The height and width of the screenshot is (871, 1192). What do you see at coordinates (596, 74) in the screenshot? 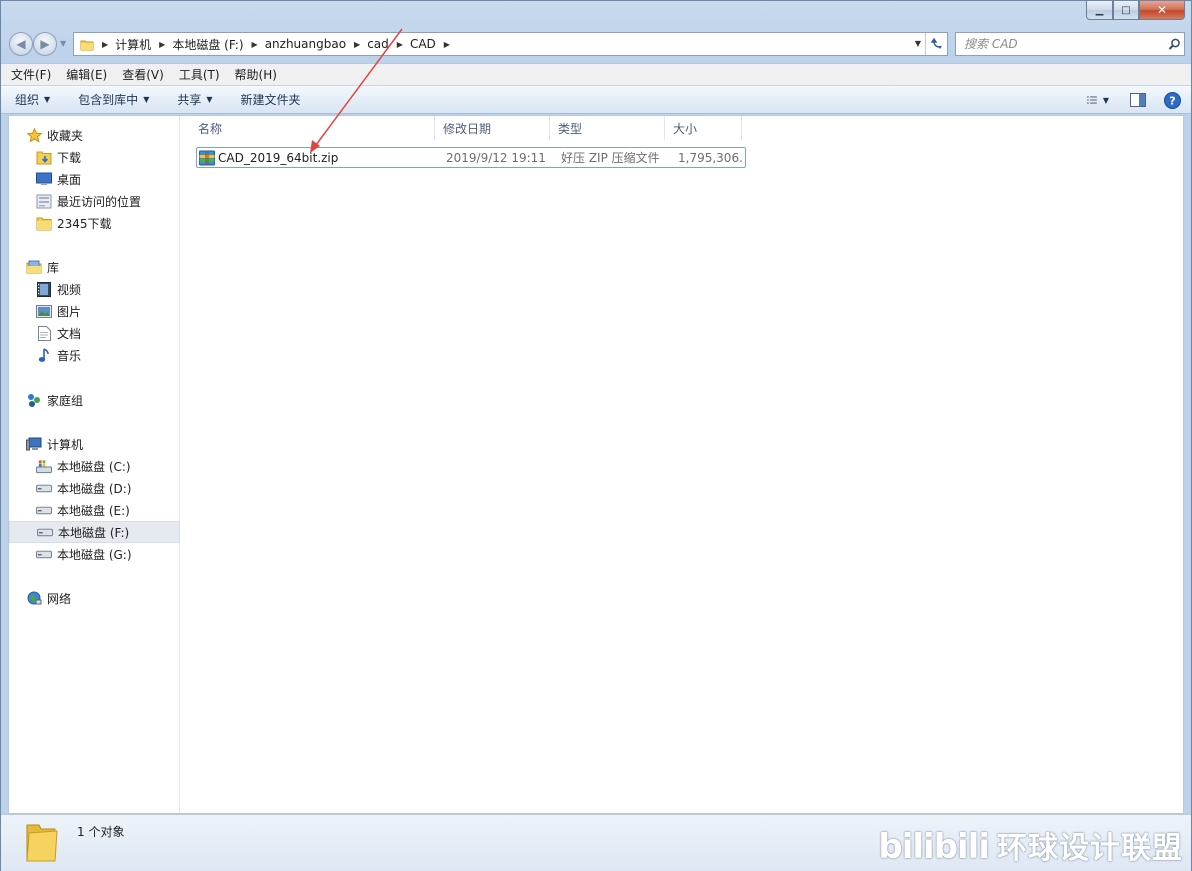
I see `menu-bar: 文件(F) 编辑(E) 查看(V) 工具(T) 帮助(H)` at bounding box center [596, 74].